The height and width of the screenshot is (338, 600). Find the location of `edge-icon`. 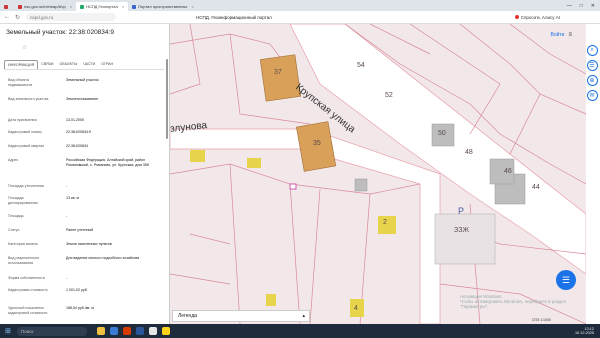

edge-icon is located at coordinates (113, 331).